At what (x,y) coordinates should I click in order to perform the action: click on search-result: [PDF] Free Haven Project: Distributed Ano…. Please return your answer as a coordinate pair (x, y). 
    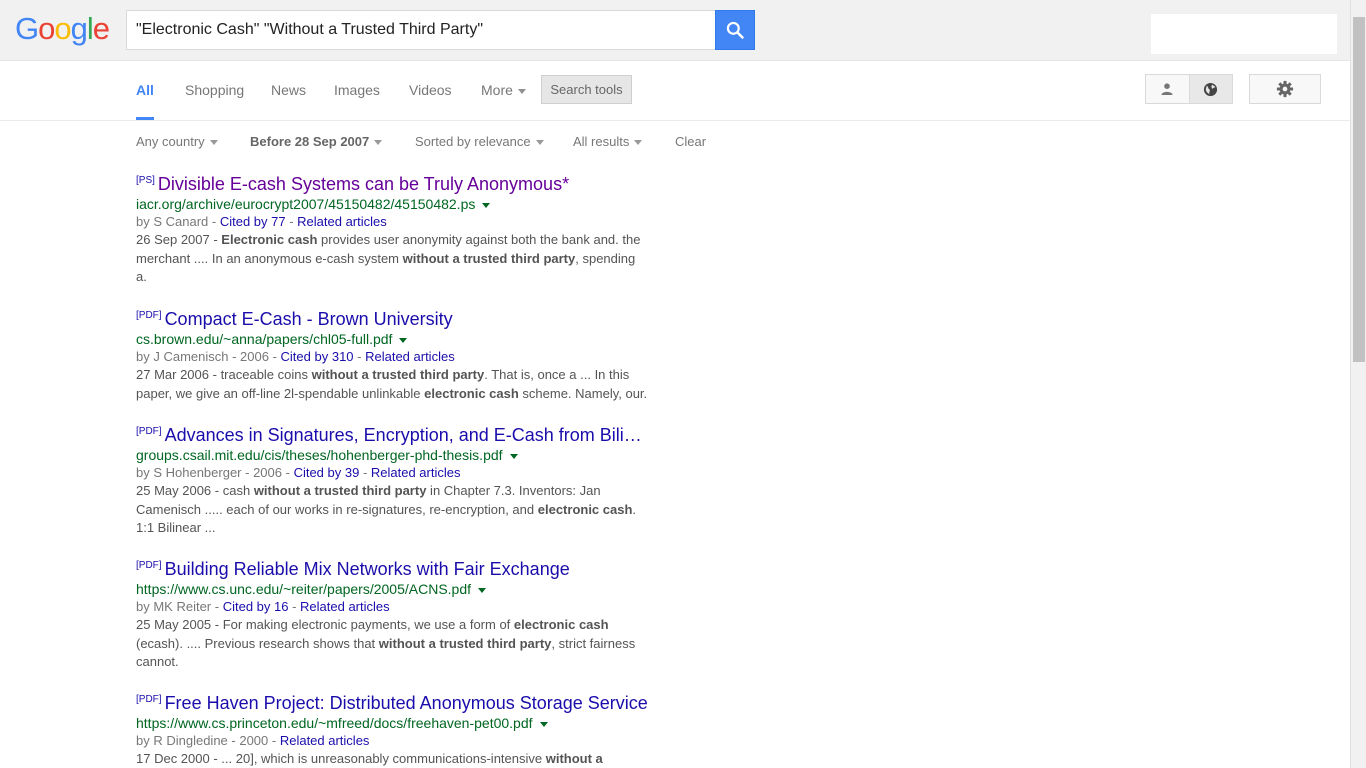
    Looking at the image, I should click on (392, 730).